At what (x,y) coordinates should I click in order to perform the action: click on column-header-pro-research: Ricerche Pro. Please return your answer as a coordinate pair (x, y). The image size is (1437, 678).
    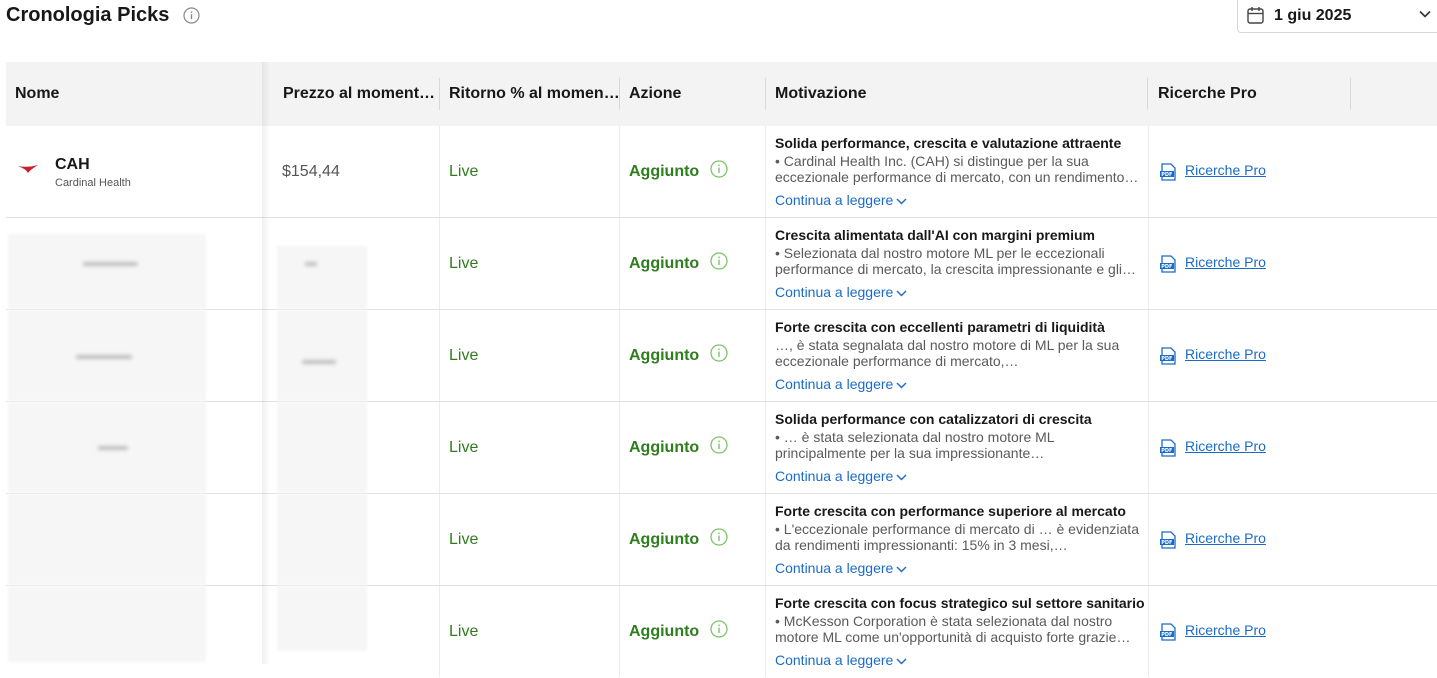
    Looking at the image, I should click on (1250, 94).